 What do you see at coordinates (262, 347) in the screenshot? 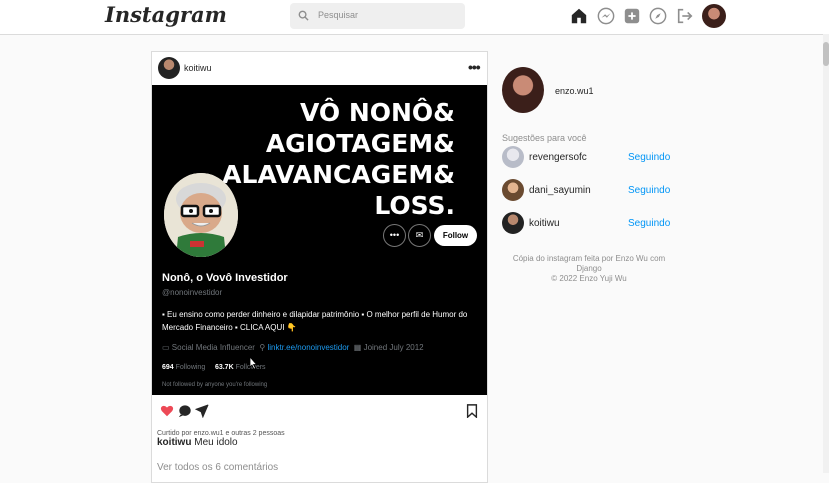
I see `link-icon: ⚲` at bounding box center [262, 347].